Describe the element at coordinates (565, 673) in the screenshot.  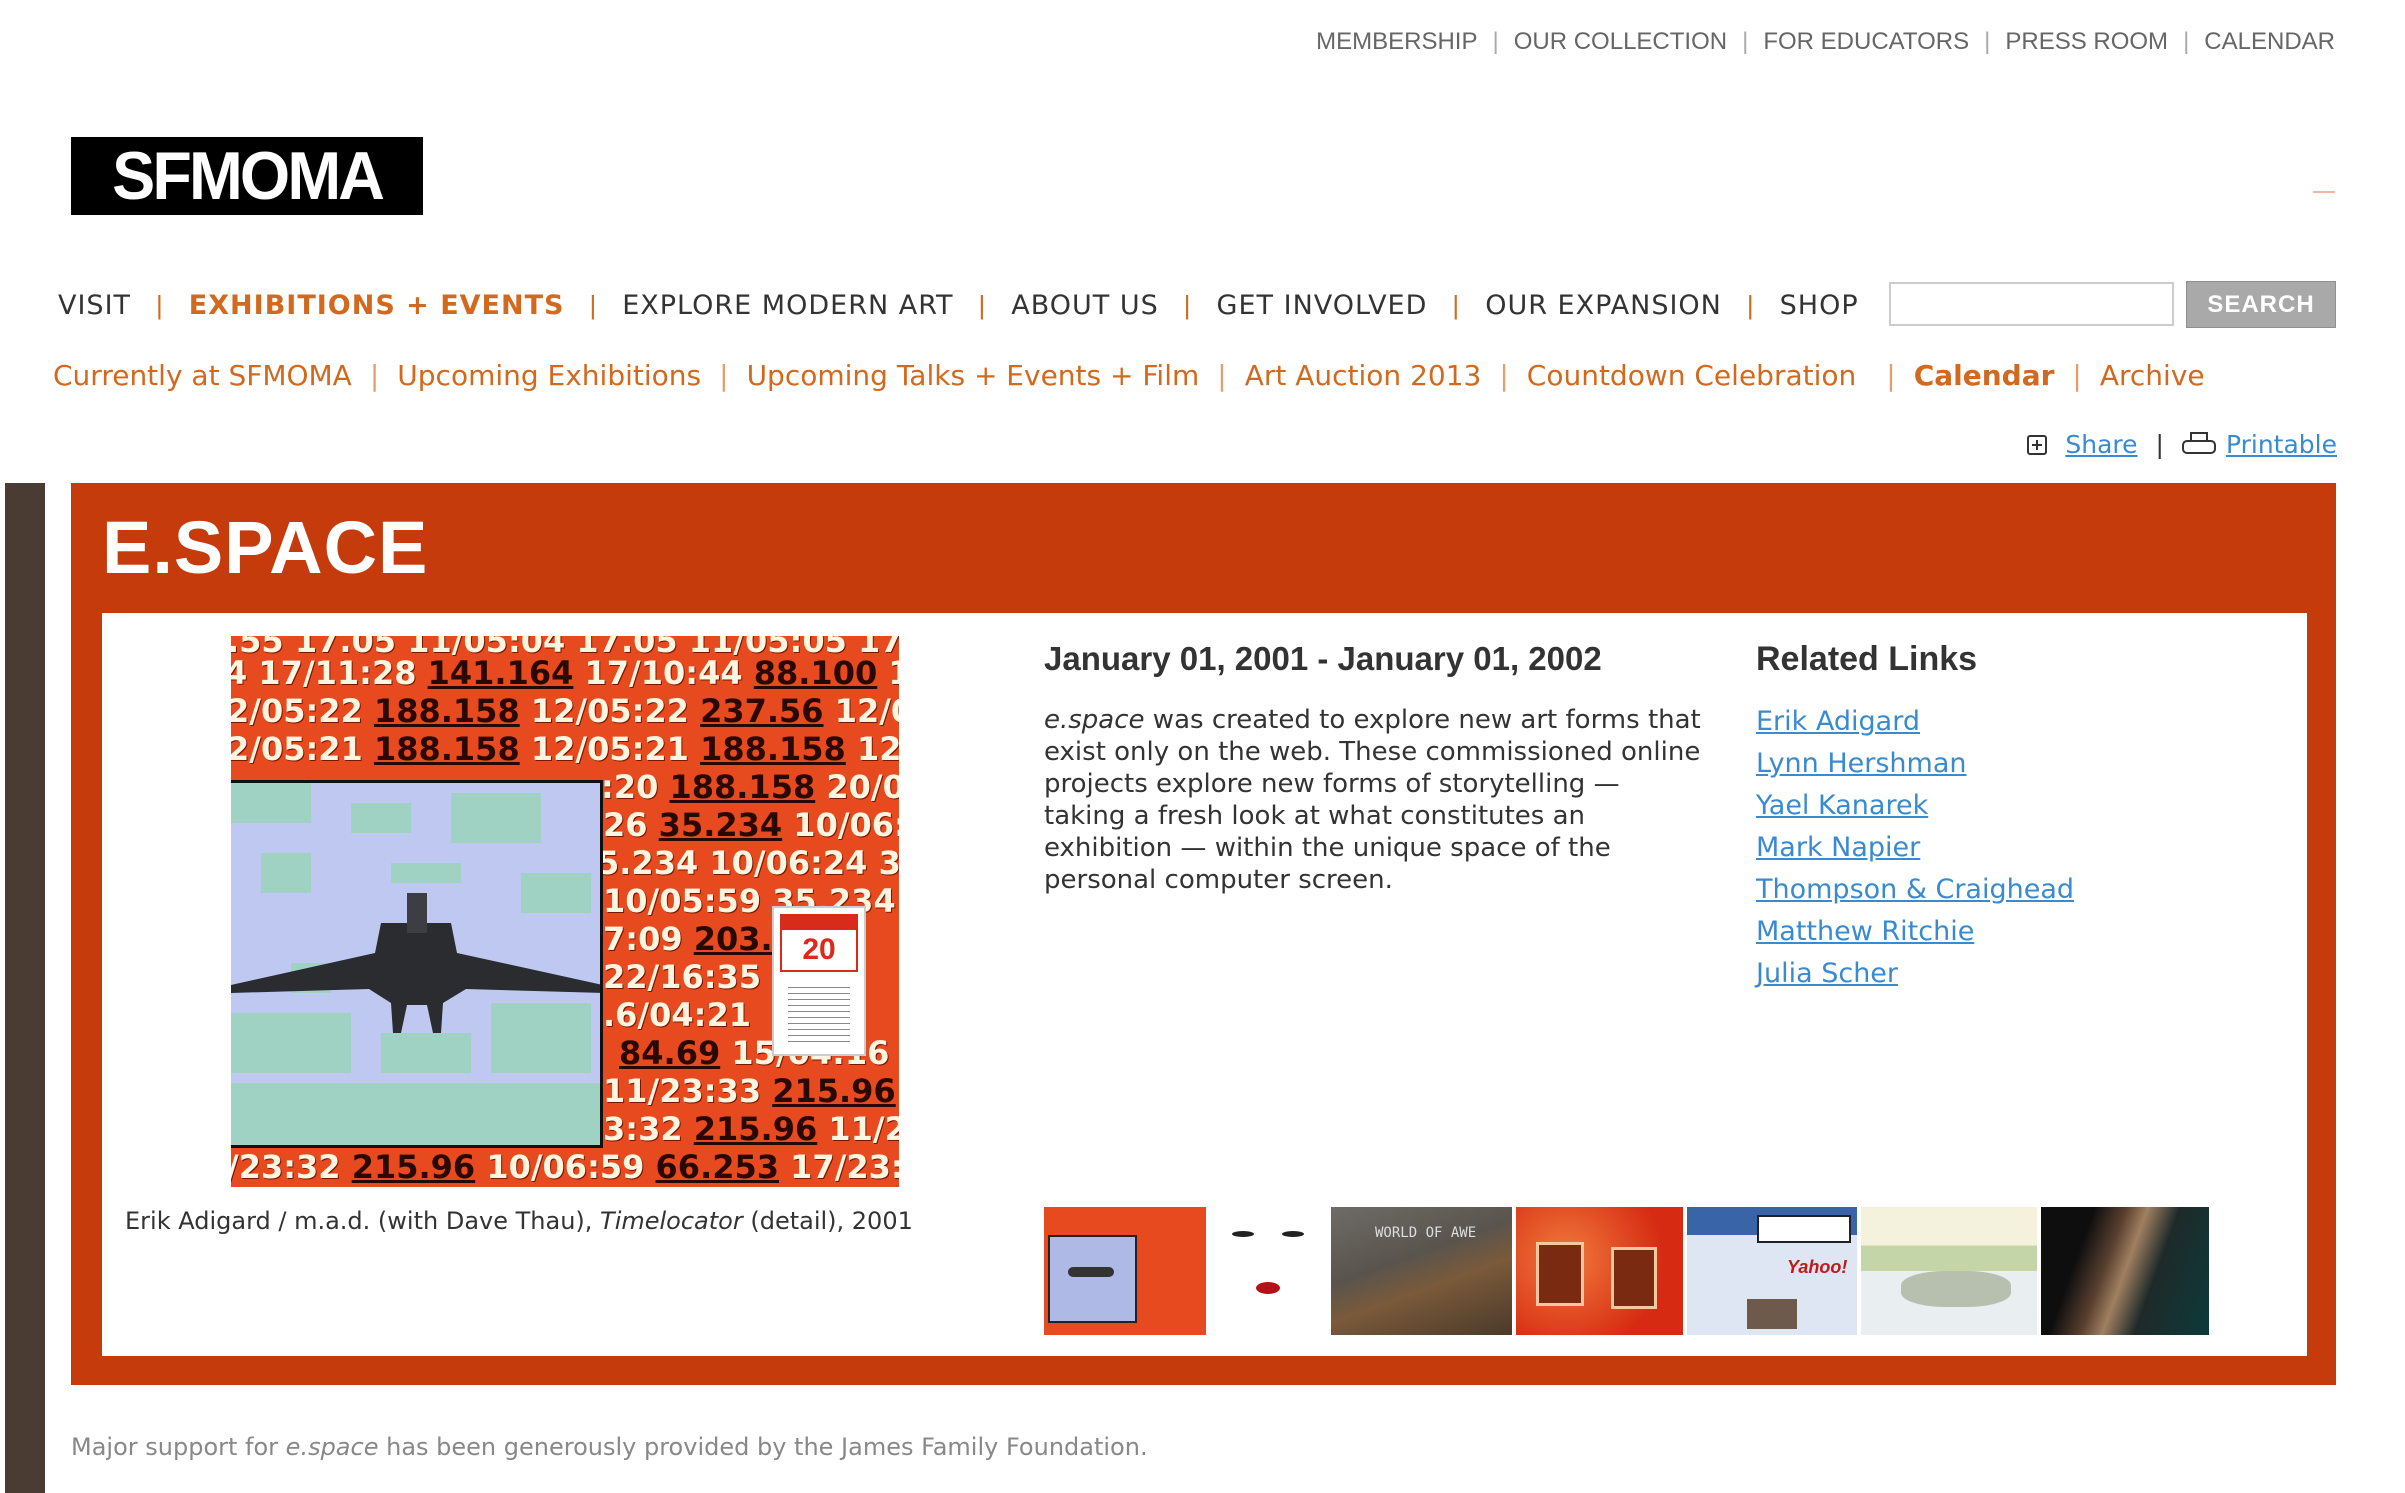
I see `art-pattern-row: 4 17/11:28 141.164 17/10:44 88.100 17` at that location.